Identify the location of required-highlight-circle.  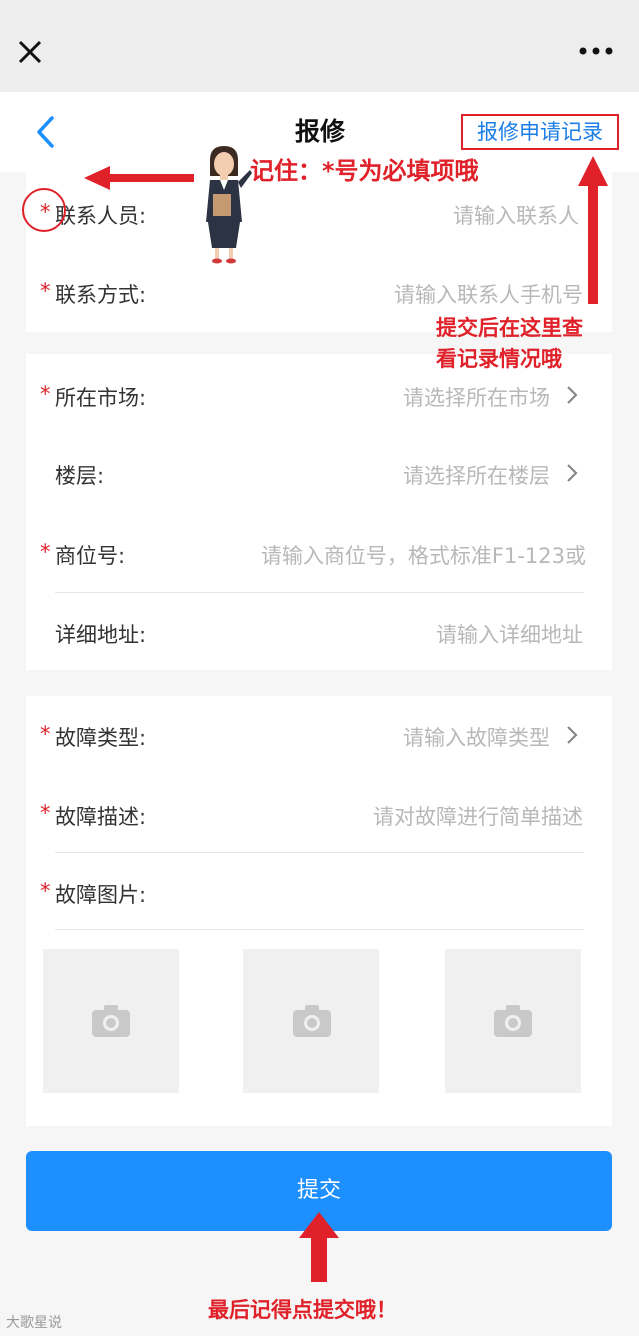
(44, 210).